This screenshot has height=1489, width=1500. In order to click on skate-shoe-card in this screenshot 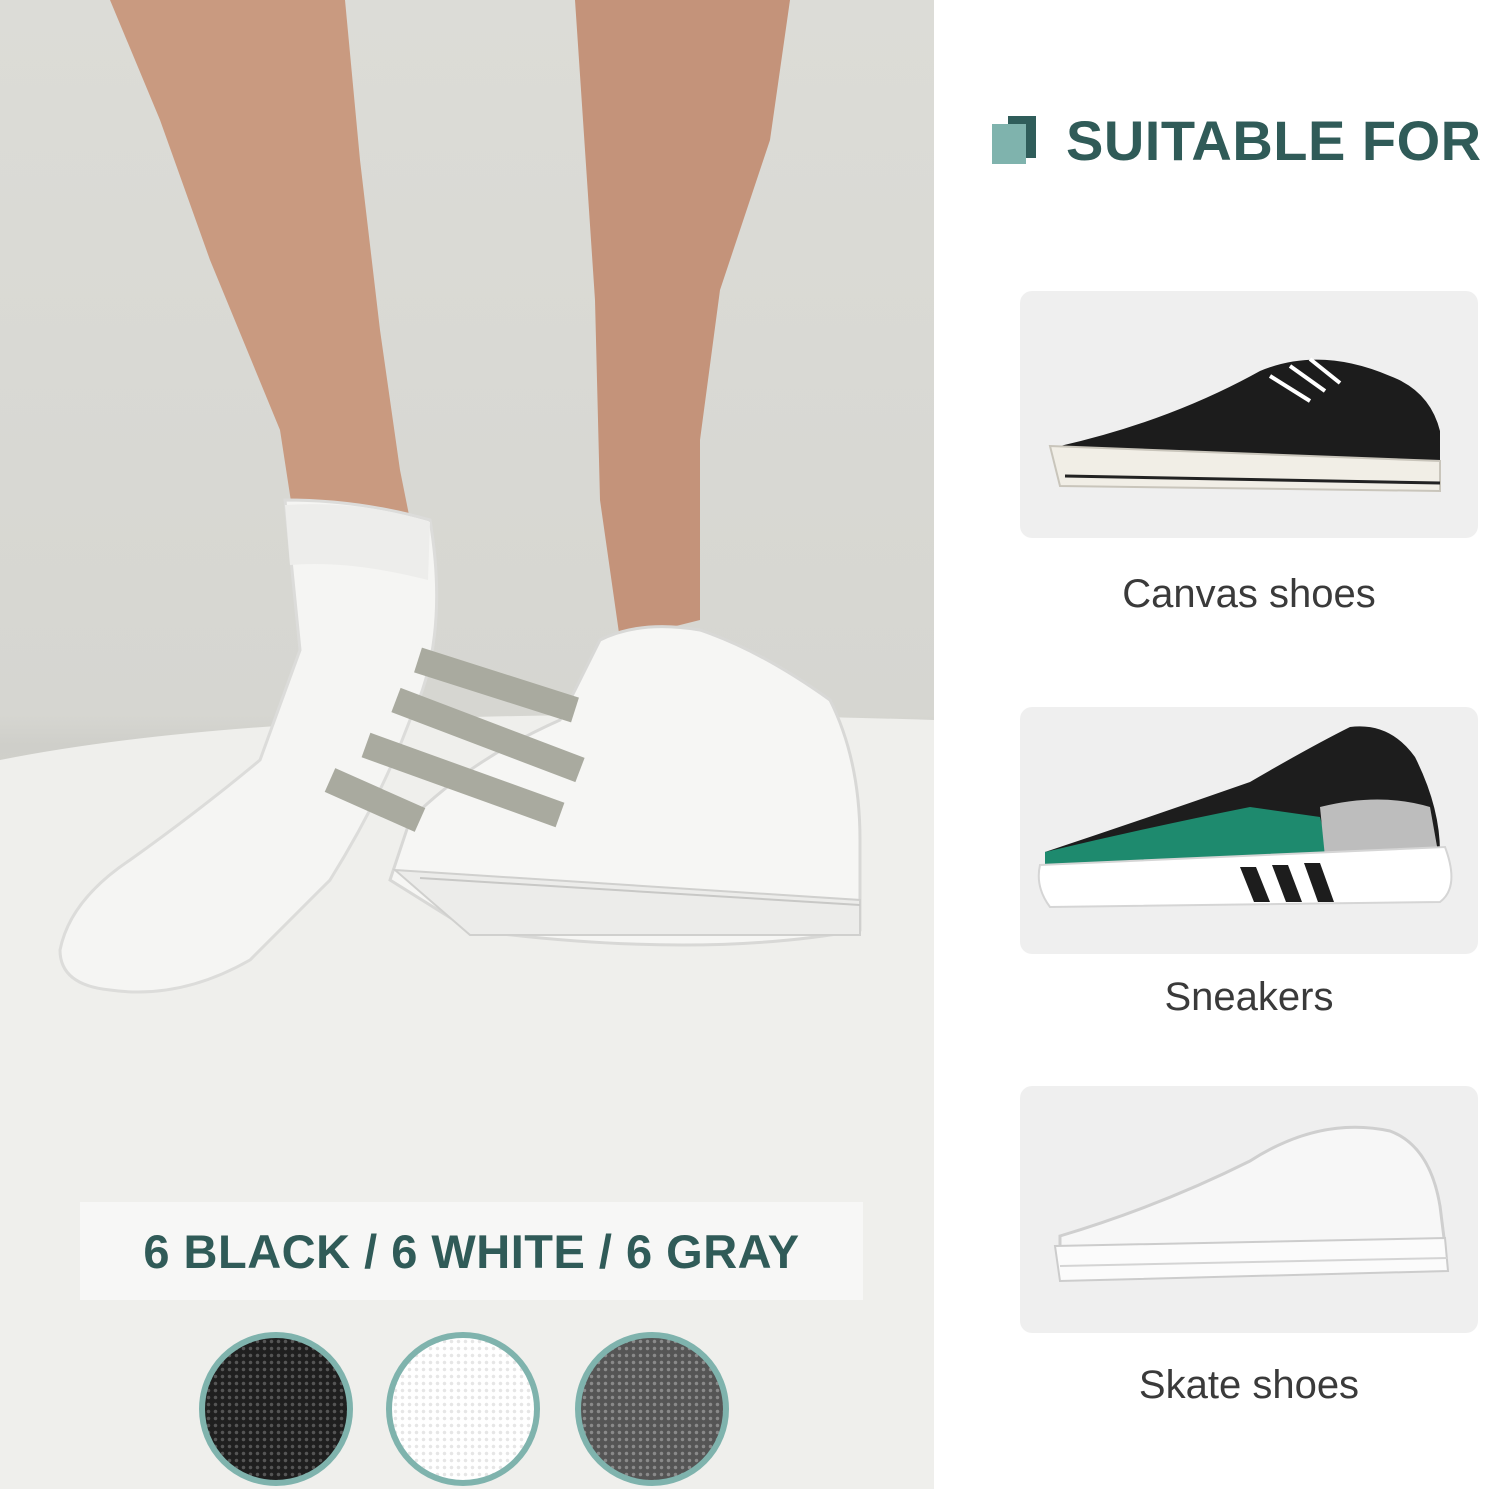, I will do `click(1249, 1209)`.